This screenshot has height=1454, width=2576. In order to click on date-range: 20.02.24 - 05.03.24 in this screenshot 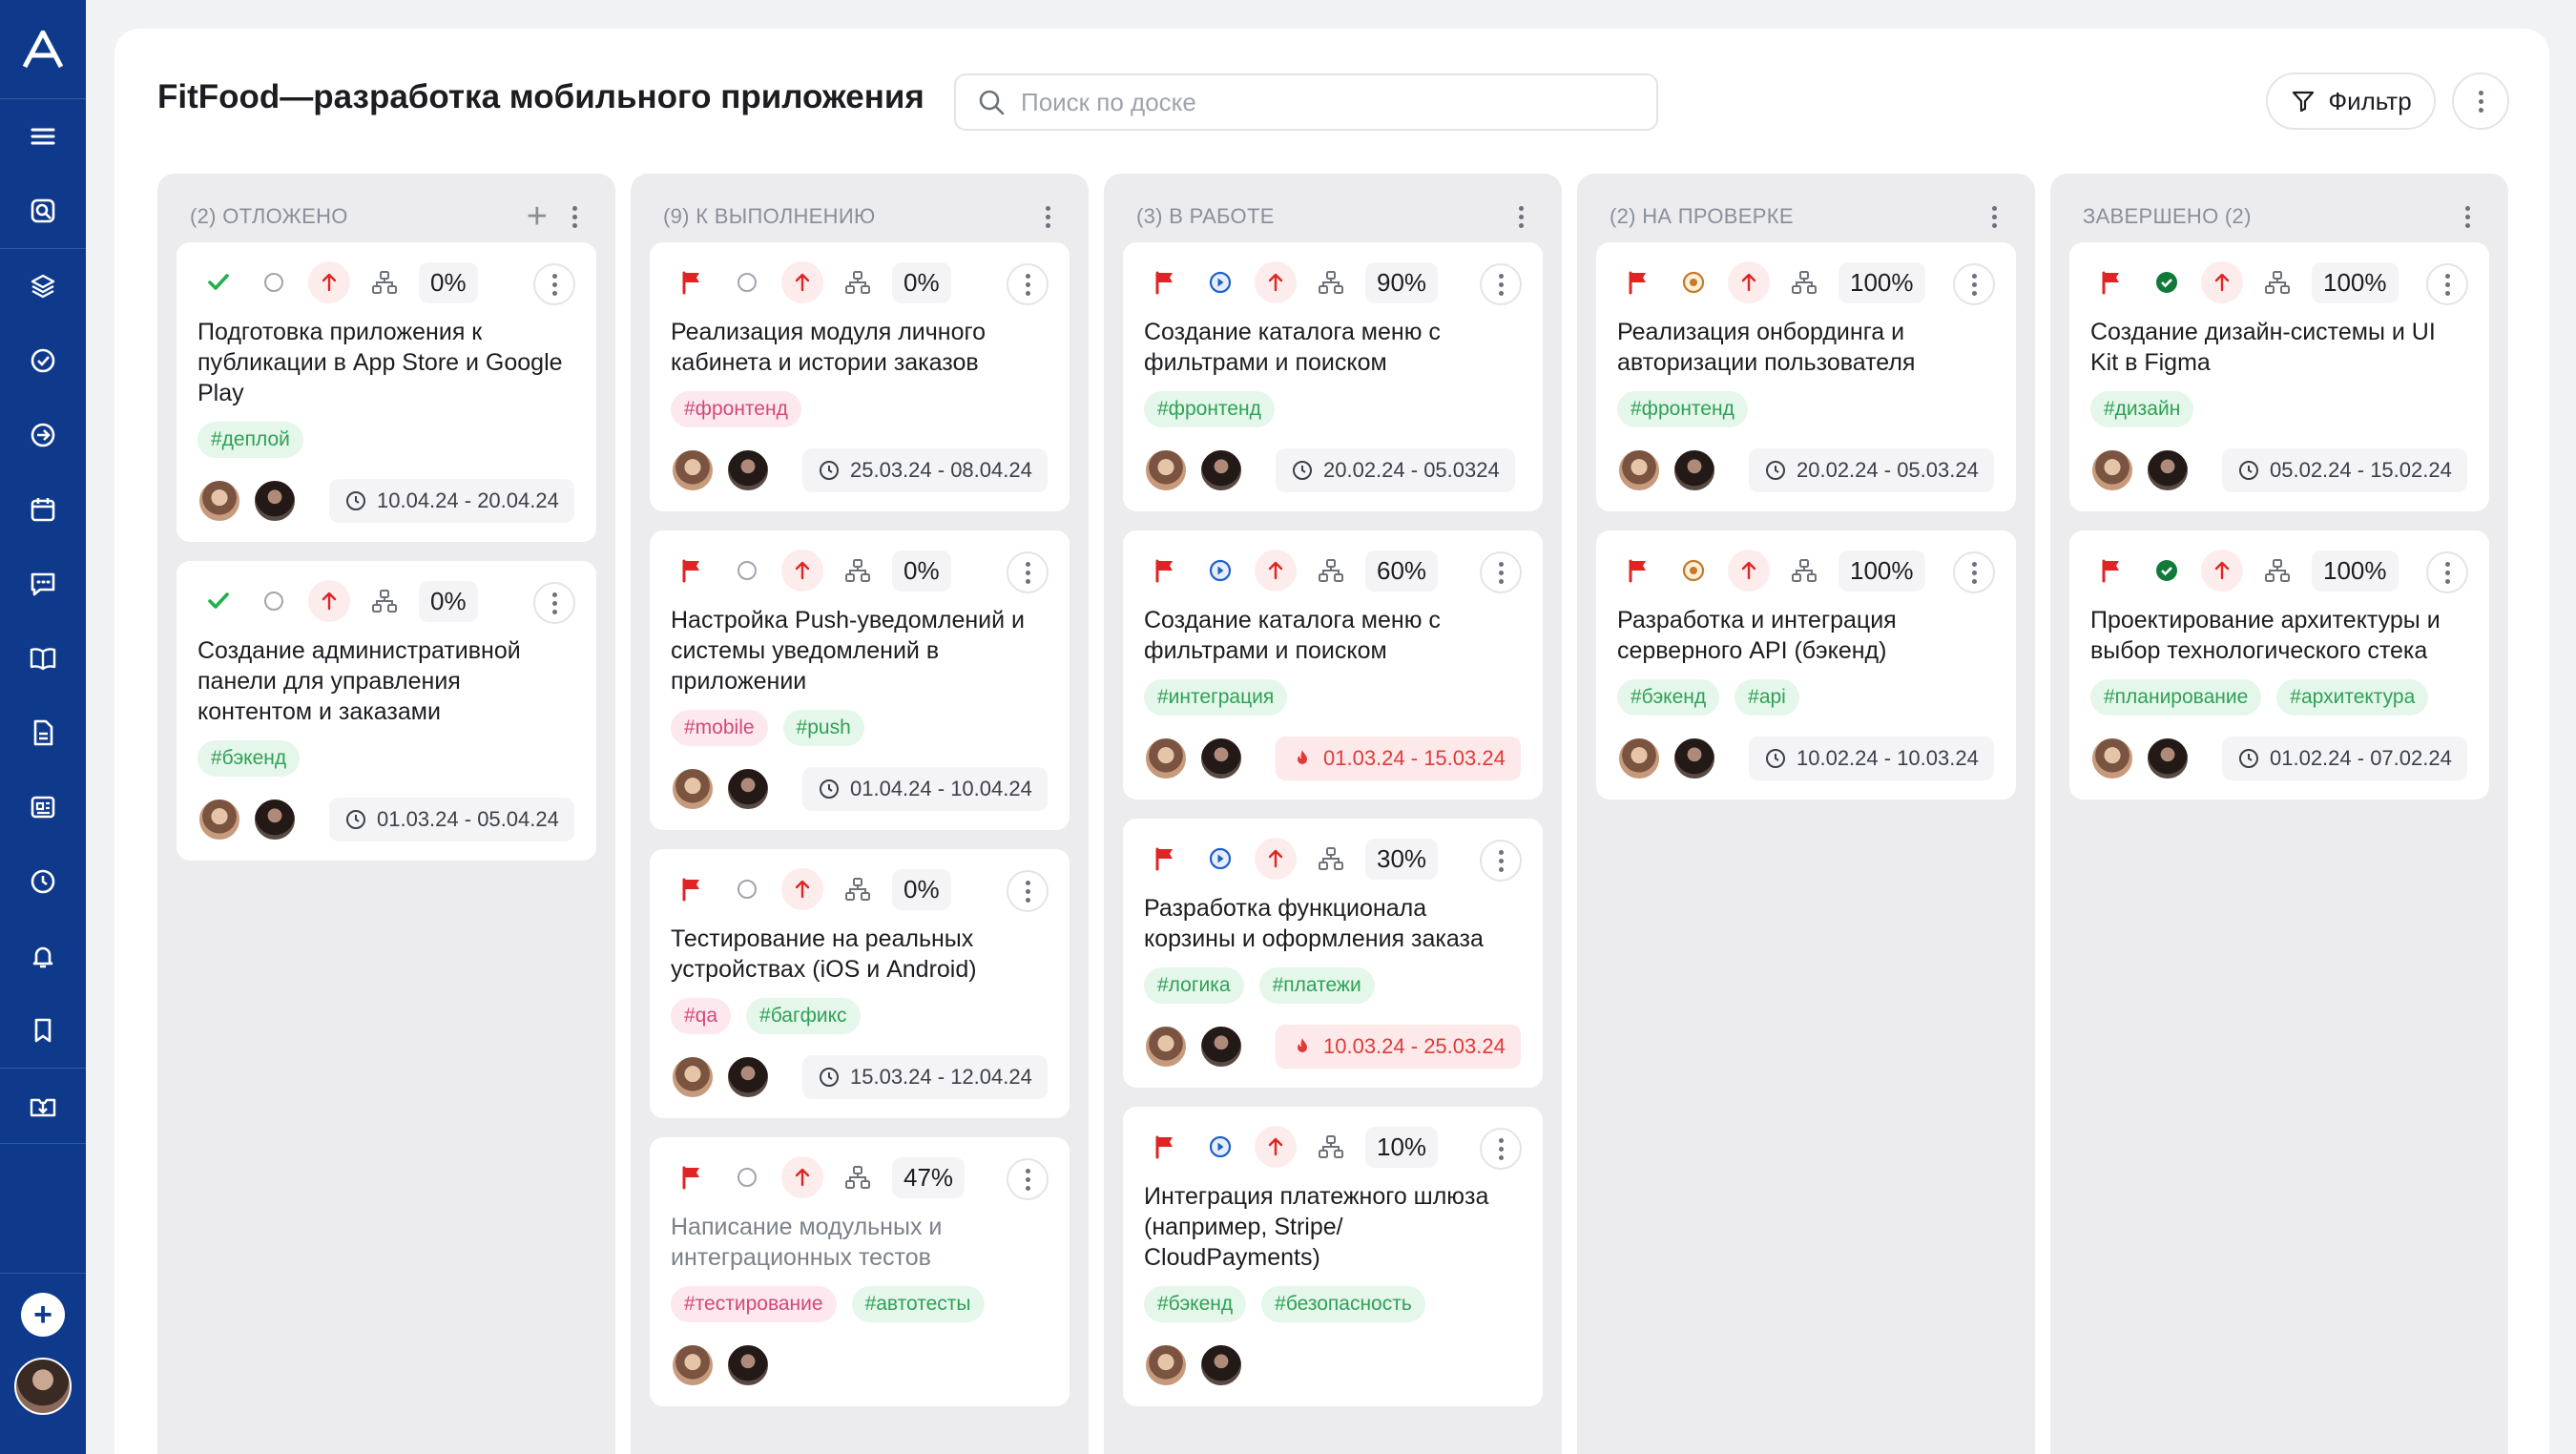, I will do `click(1871, 470)`.